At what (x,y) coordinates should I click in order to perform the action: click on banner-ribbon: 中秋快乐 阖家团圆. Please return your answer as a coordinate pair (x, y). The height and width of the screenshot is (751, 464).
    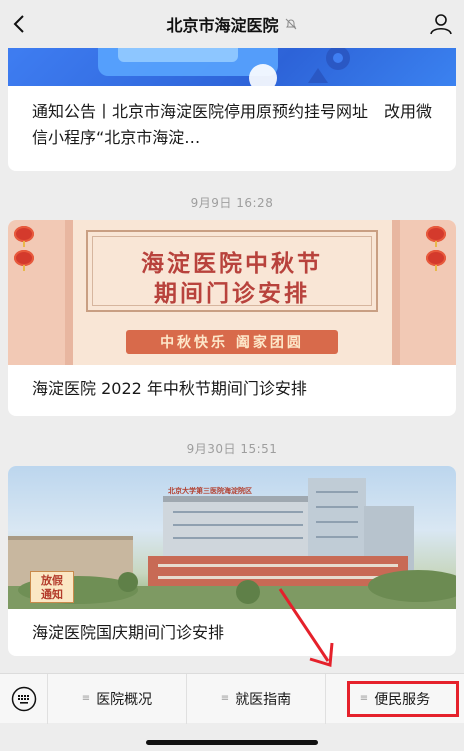
    Looking at the image, I should click on (232, 342).